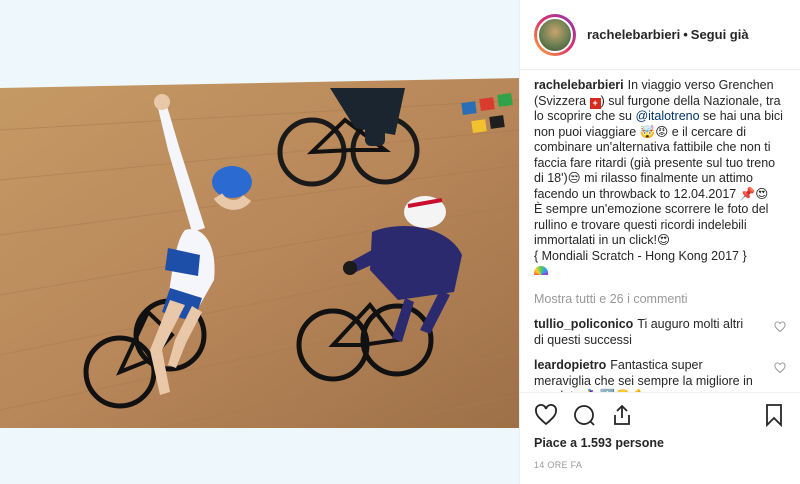  I want to click on header-username: rachelebarbieri, so click(633, 34).